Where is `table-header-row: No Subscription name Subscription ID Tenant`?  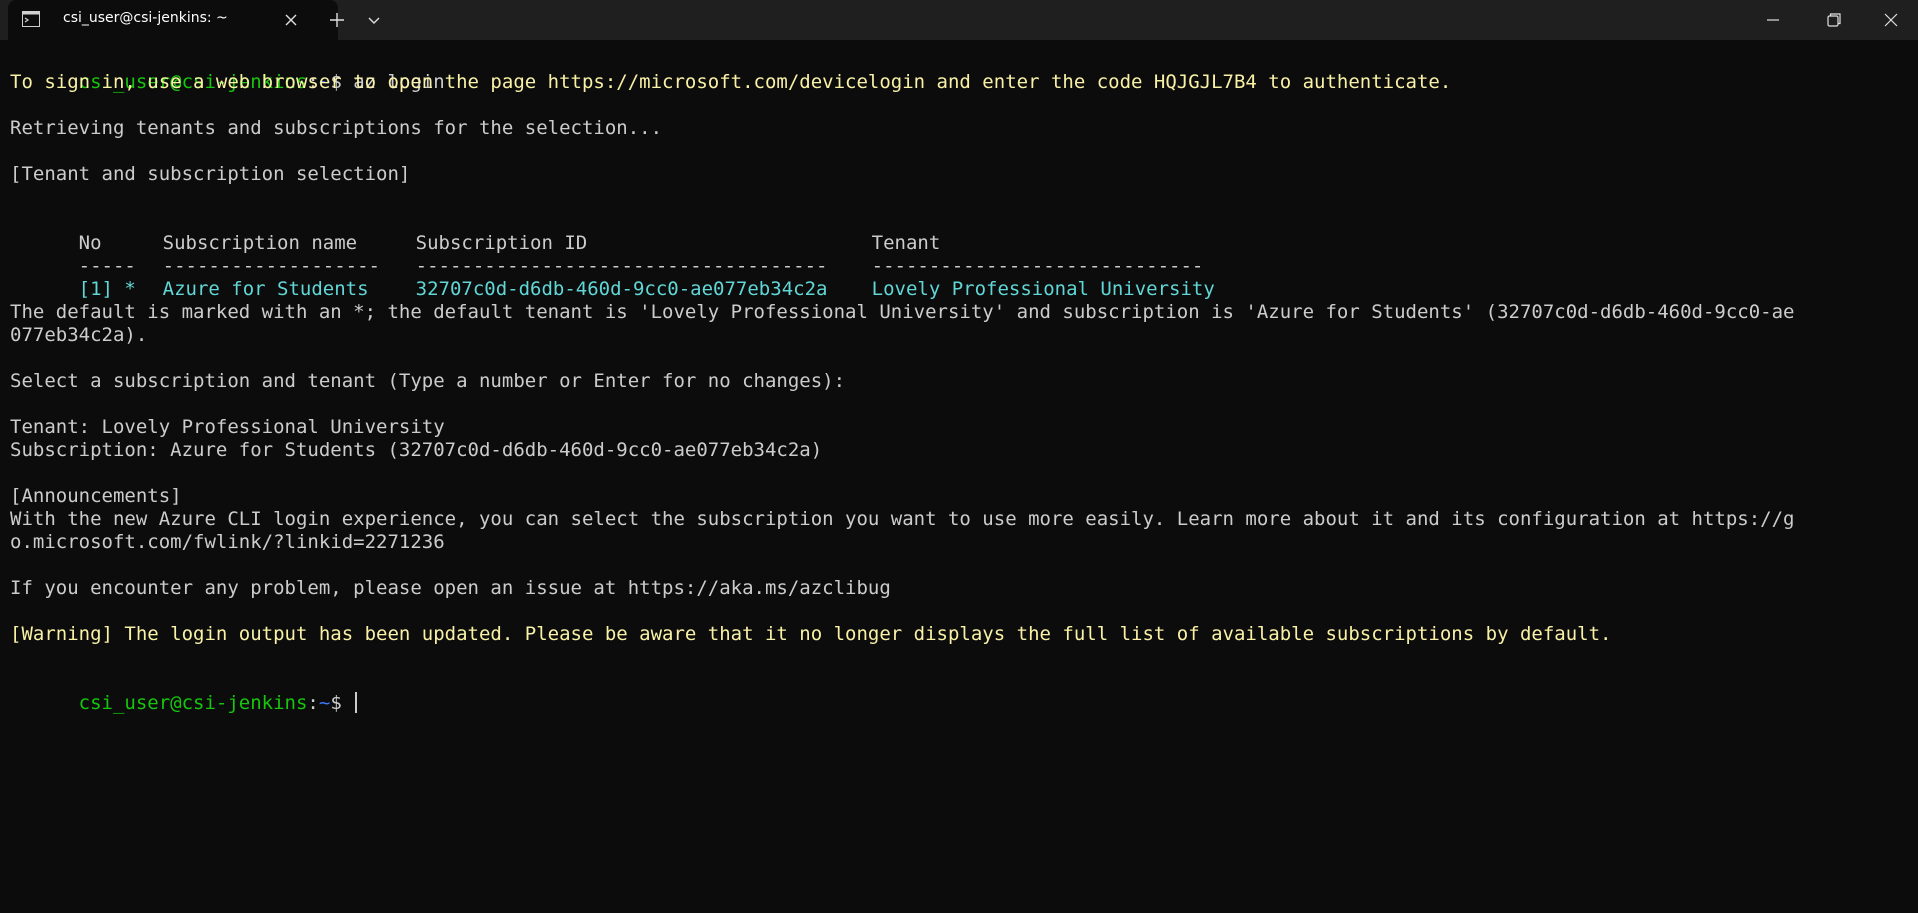
table-header-row: No Subscription name Subscription ID Tenant is located at coordinates (960, 231).